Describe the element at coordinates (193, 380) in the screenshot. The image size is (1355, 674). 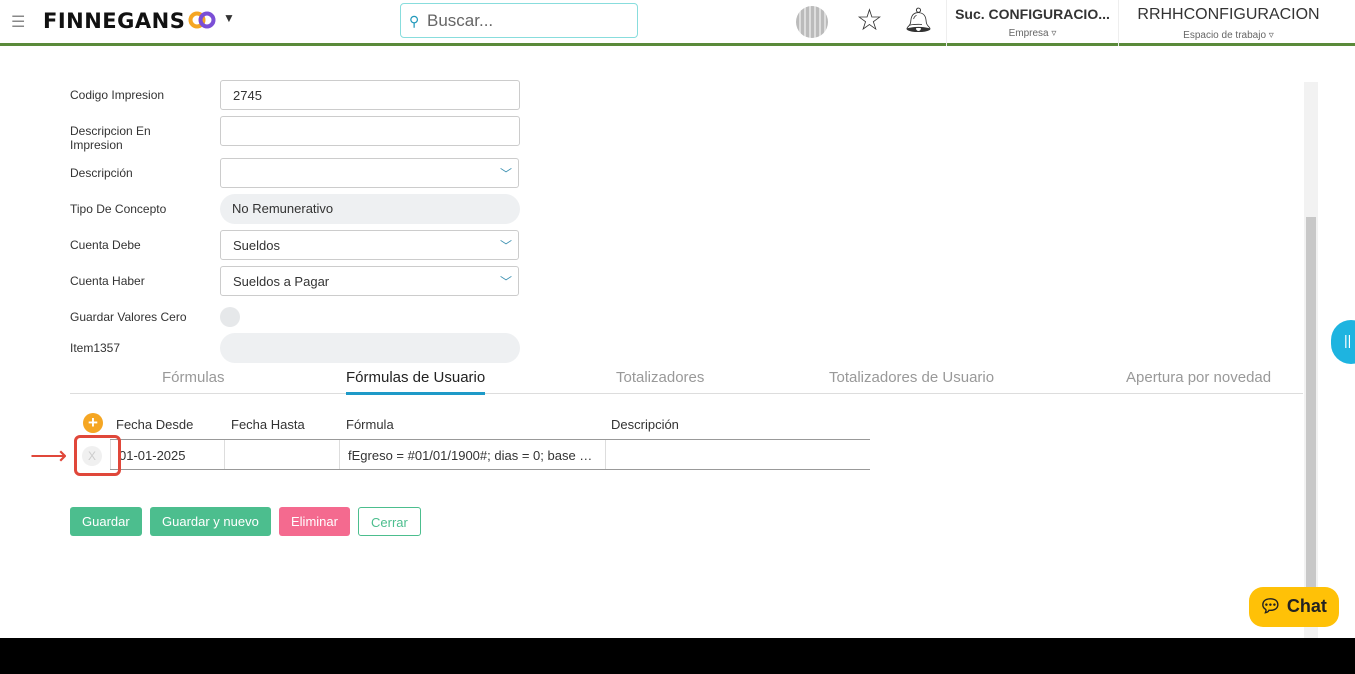
I see `tab-formulas: Fórmulas` at that location.